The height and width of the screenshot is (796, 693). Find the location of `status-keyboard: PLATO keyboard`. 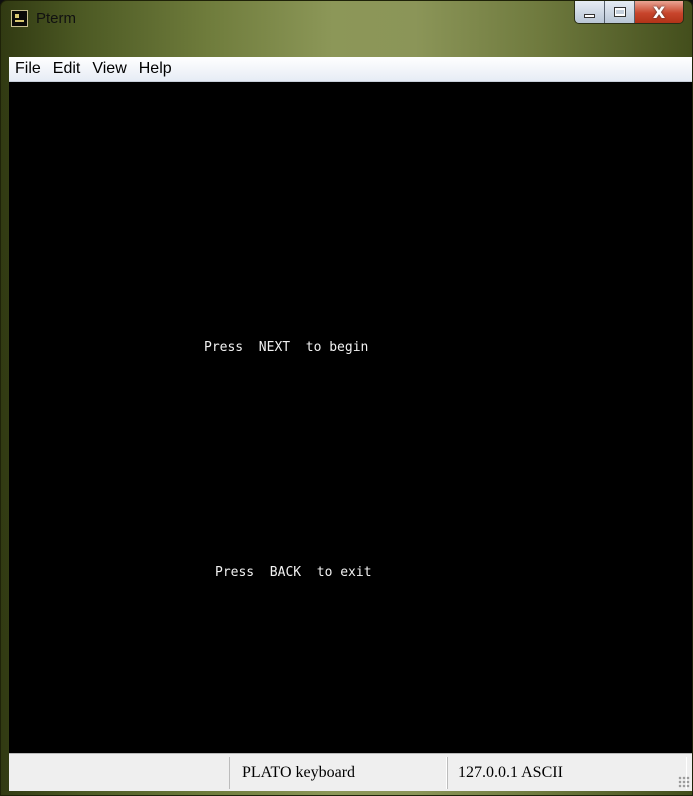

status-keyboard: PLATO keyboard is located at coordinates (338, 773).